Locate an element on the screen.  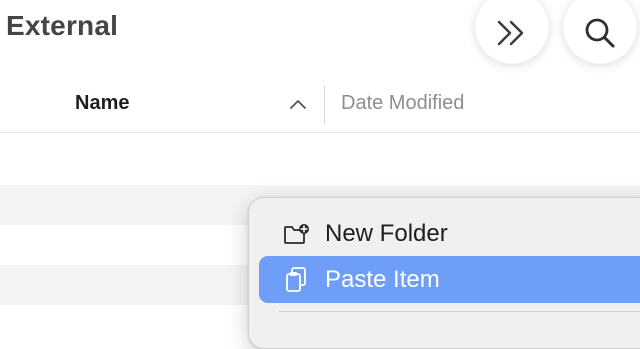
search-button is located at coordinates (600, 32).